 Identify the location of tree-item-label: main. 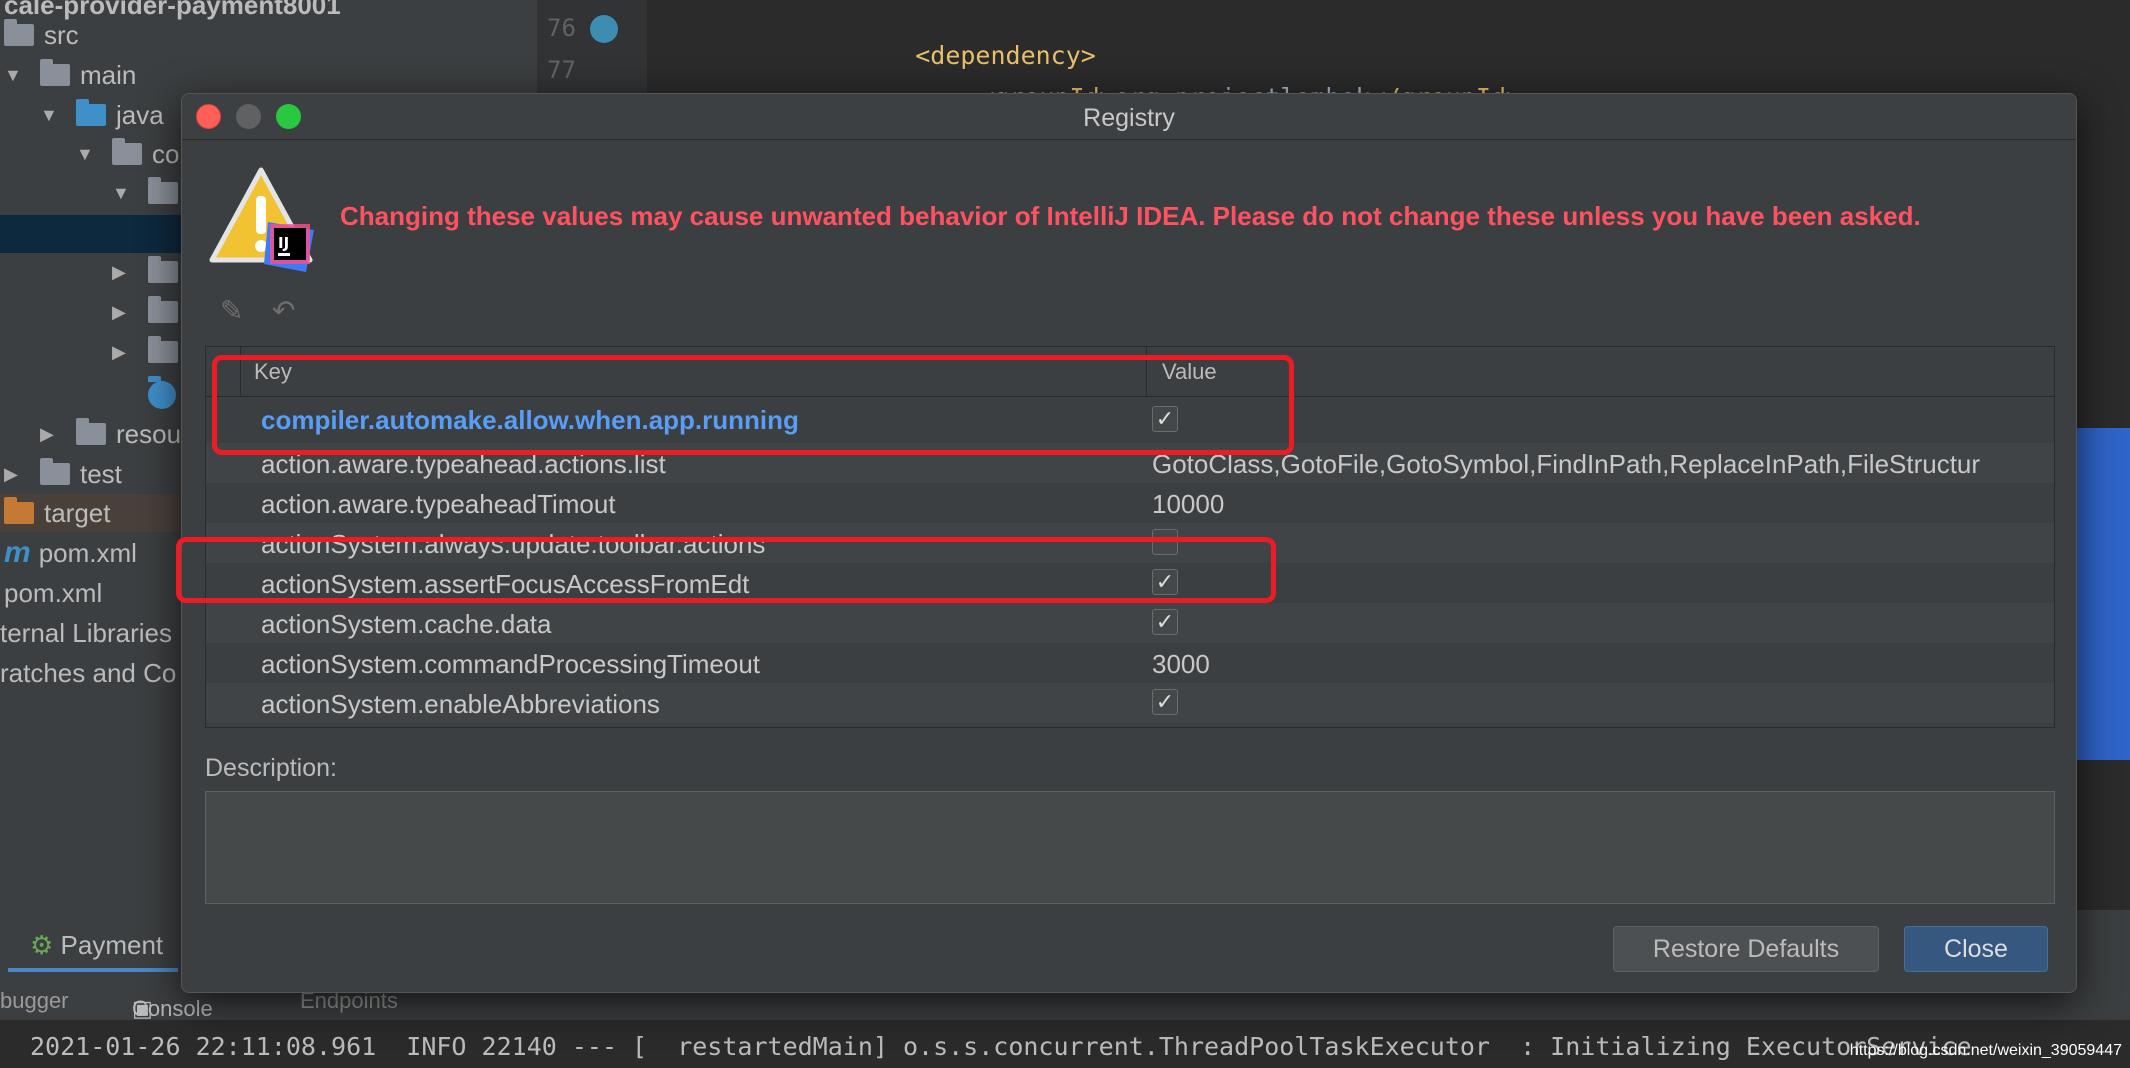
(108, 74).